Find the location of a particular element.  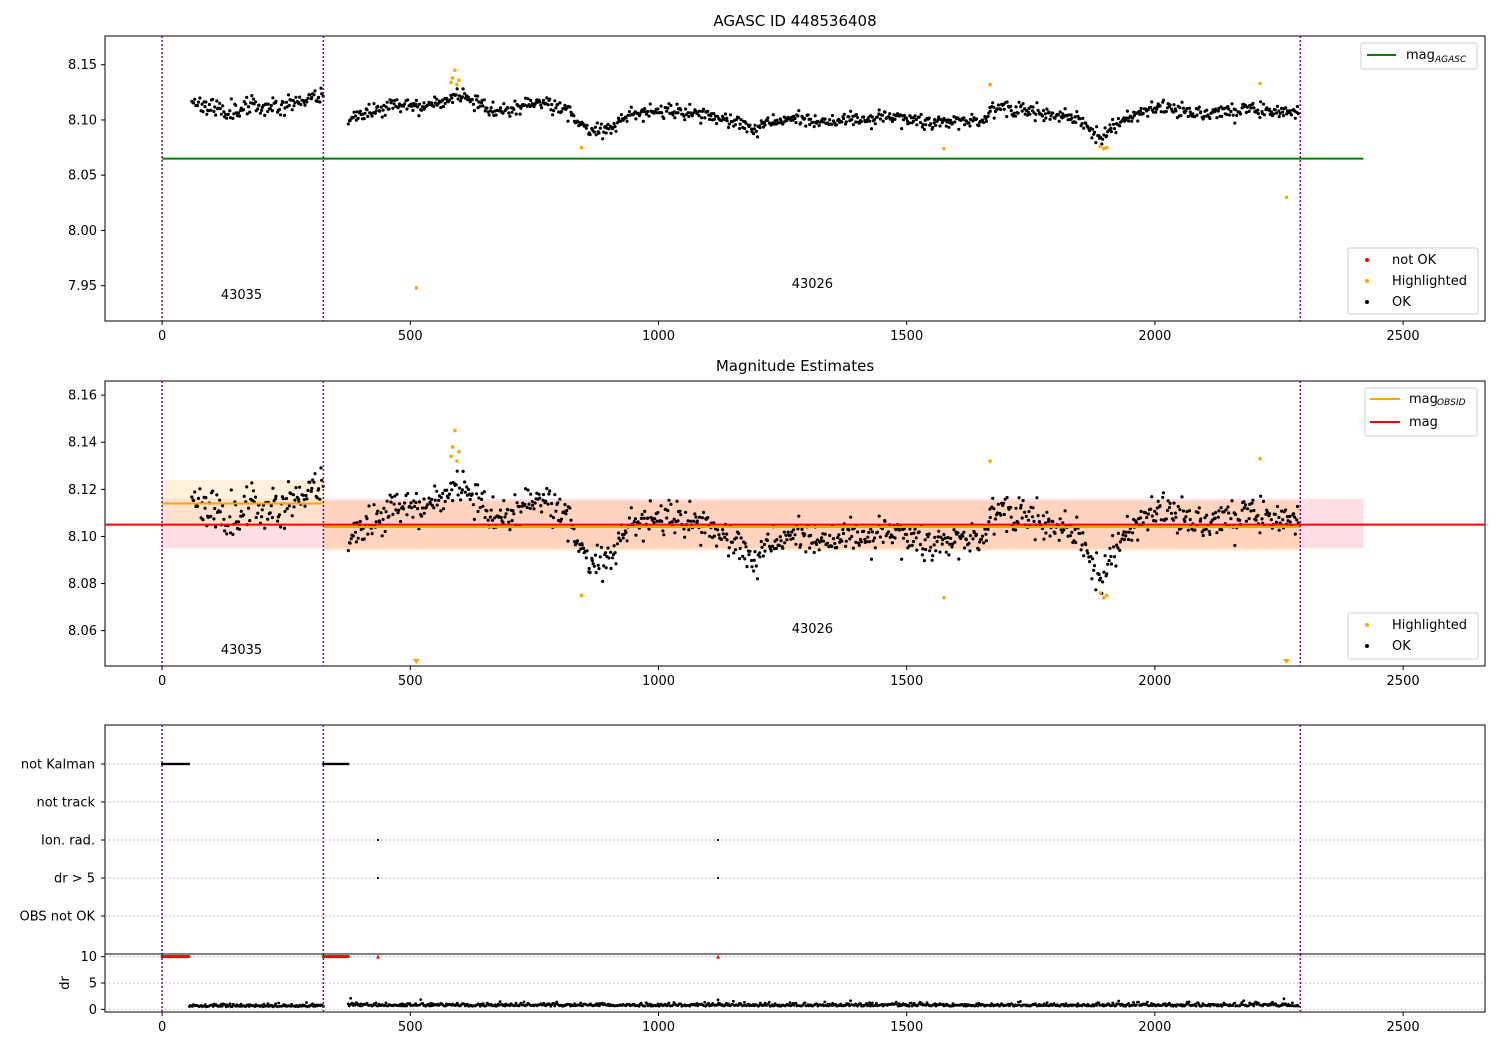

magnitude-panel-title: Magnitude Estimates is located at coordinates (795, 366).